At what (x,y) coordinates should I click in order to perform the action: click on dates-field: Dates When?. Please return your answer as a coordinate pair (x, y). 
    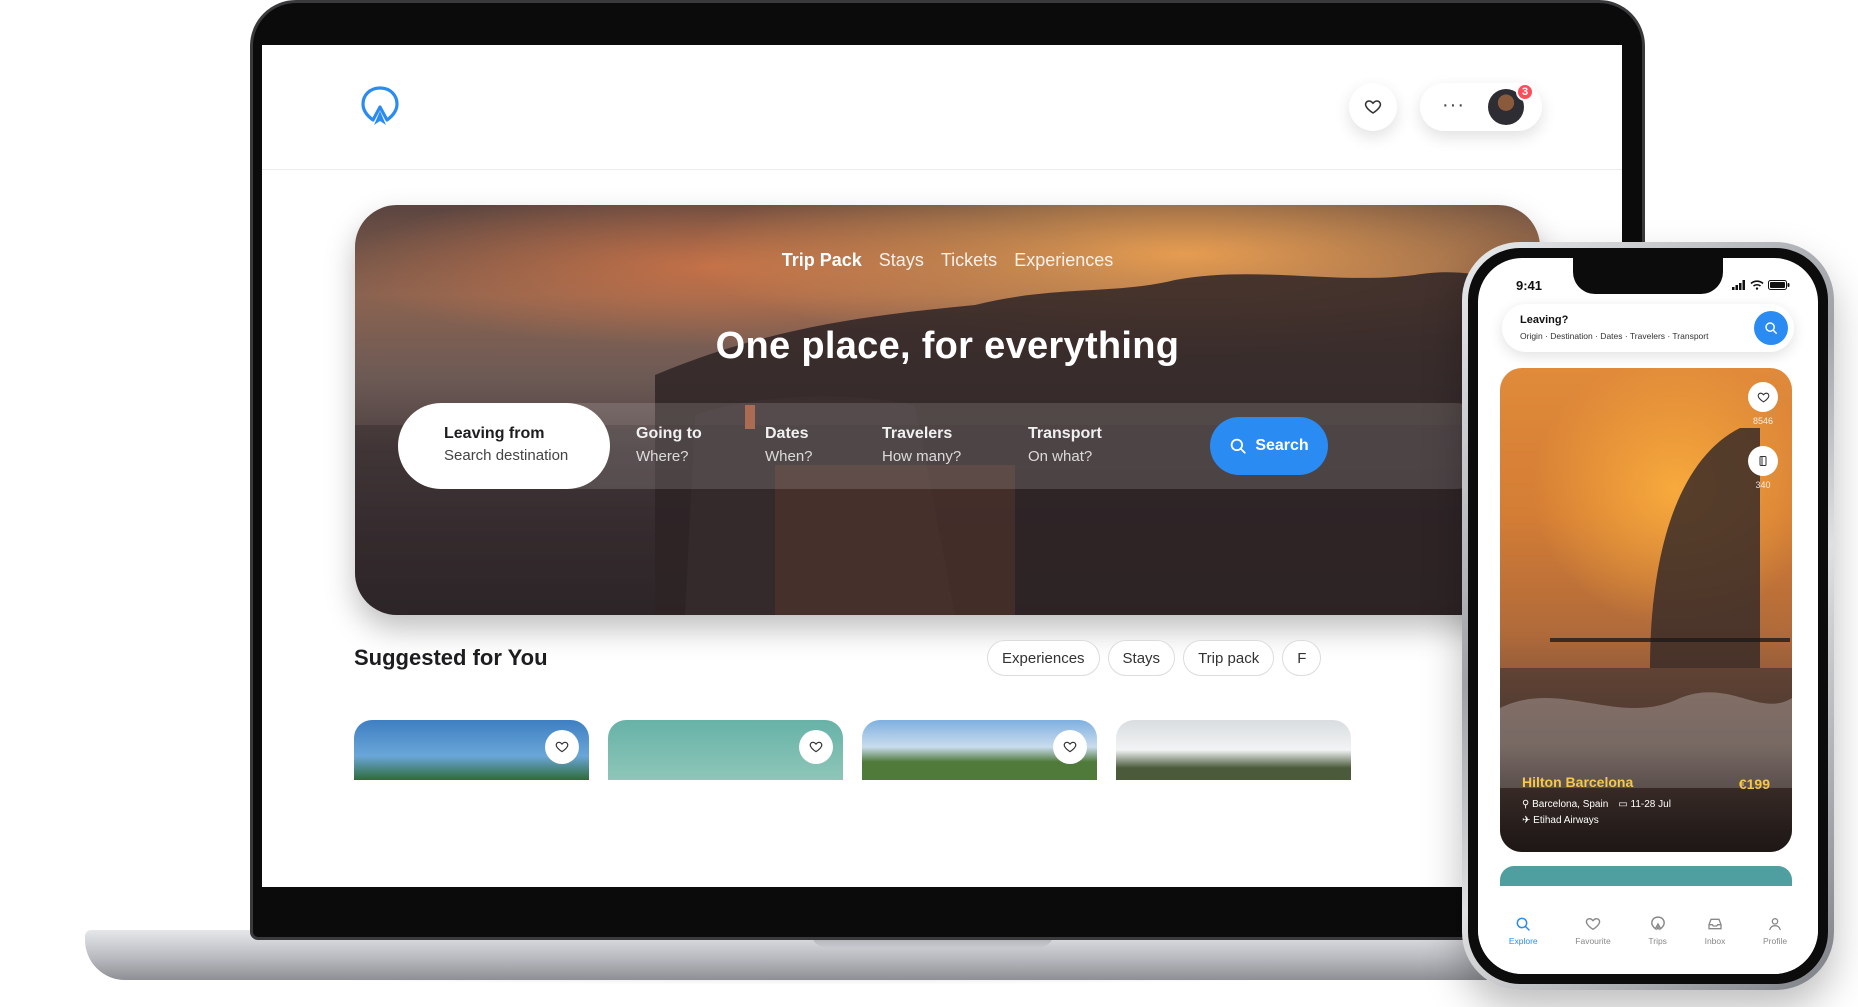
    Looking at the image, I should click on (789, 445).